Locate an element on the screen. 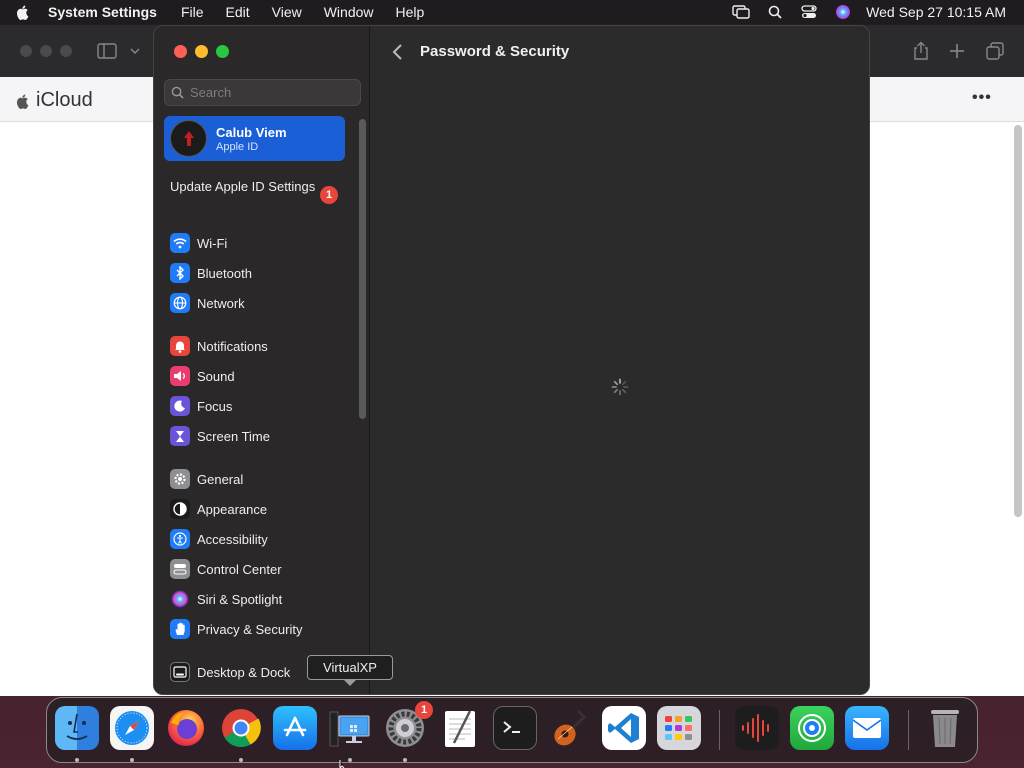 This screenshot has width=1024, height=768. dock-chrome is located at coordinates (241, 728).